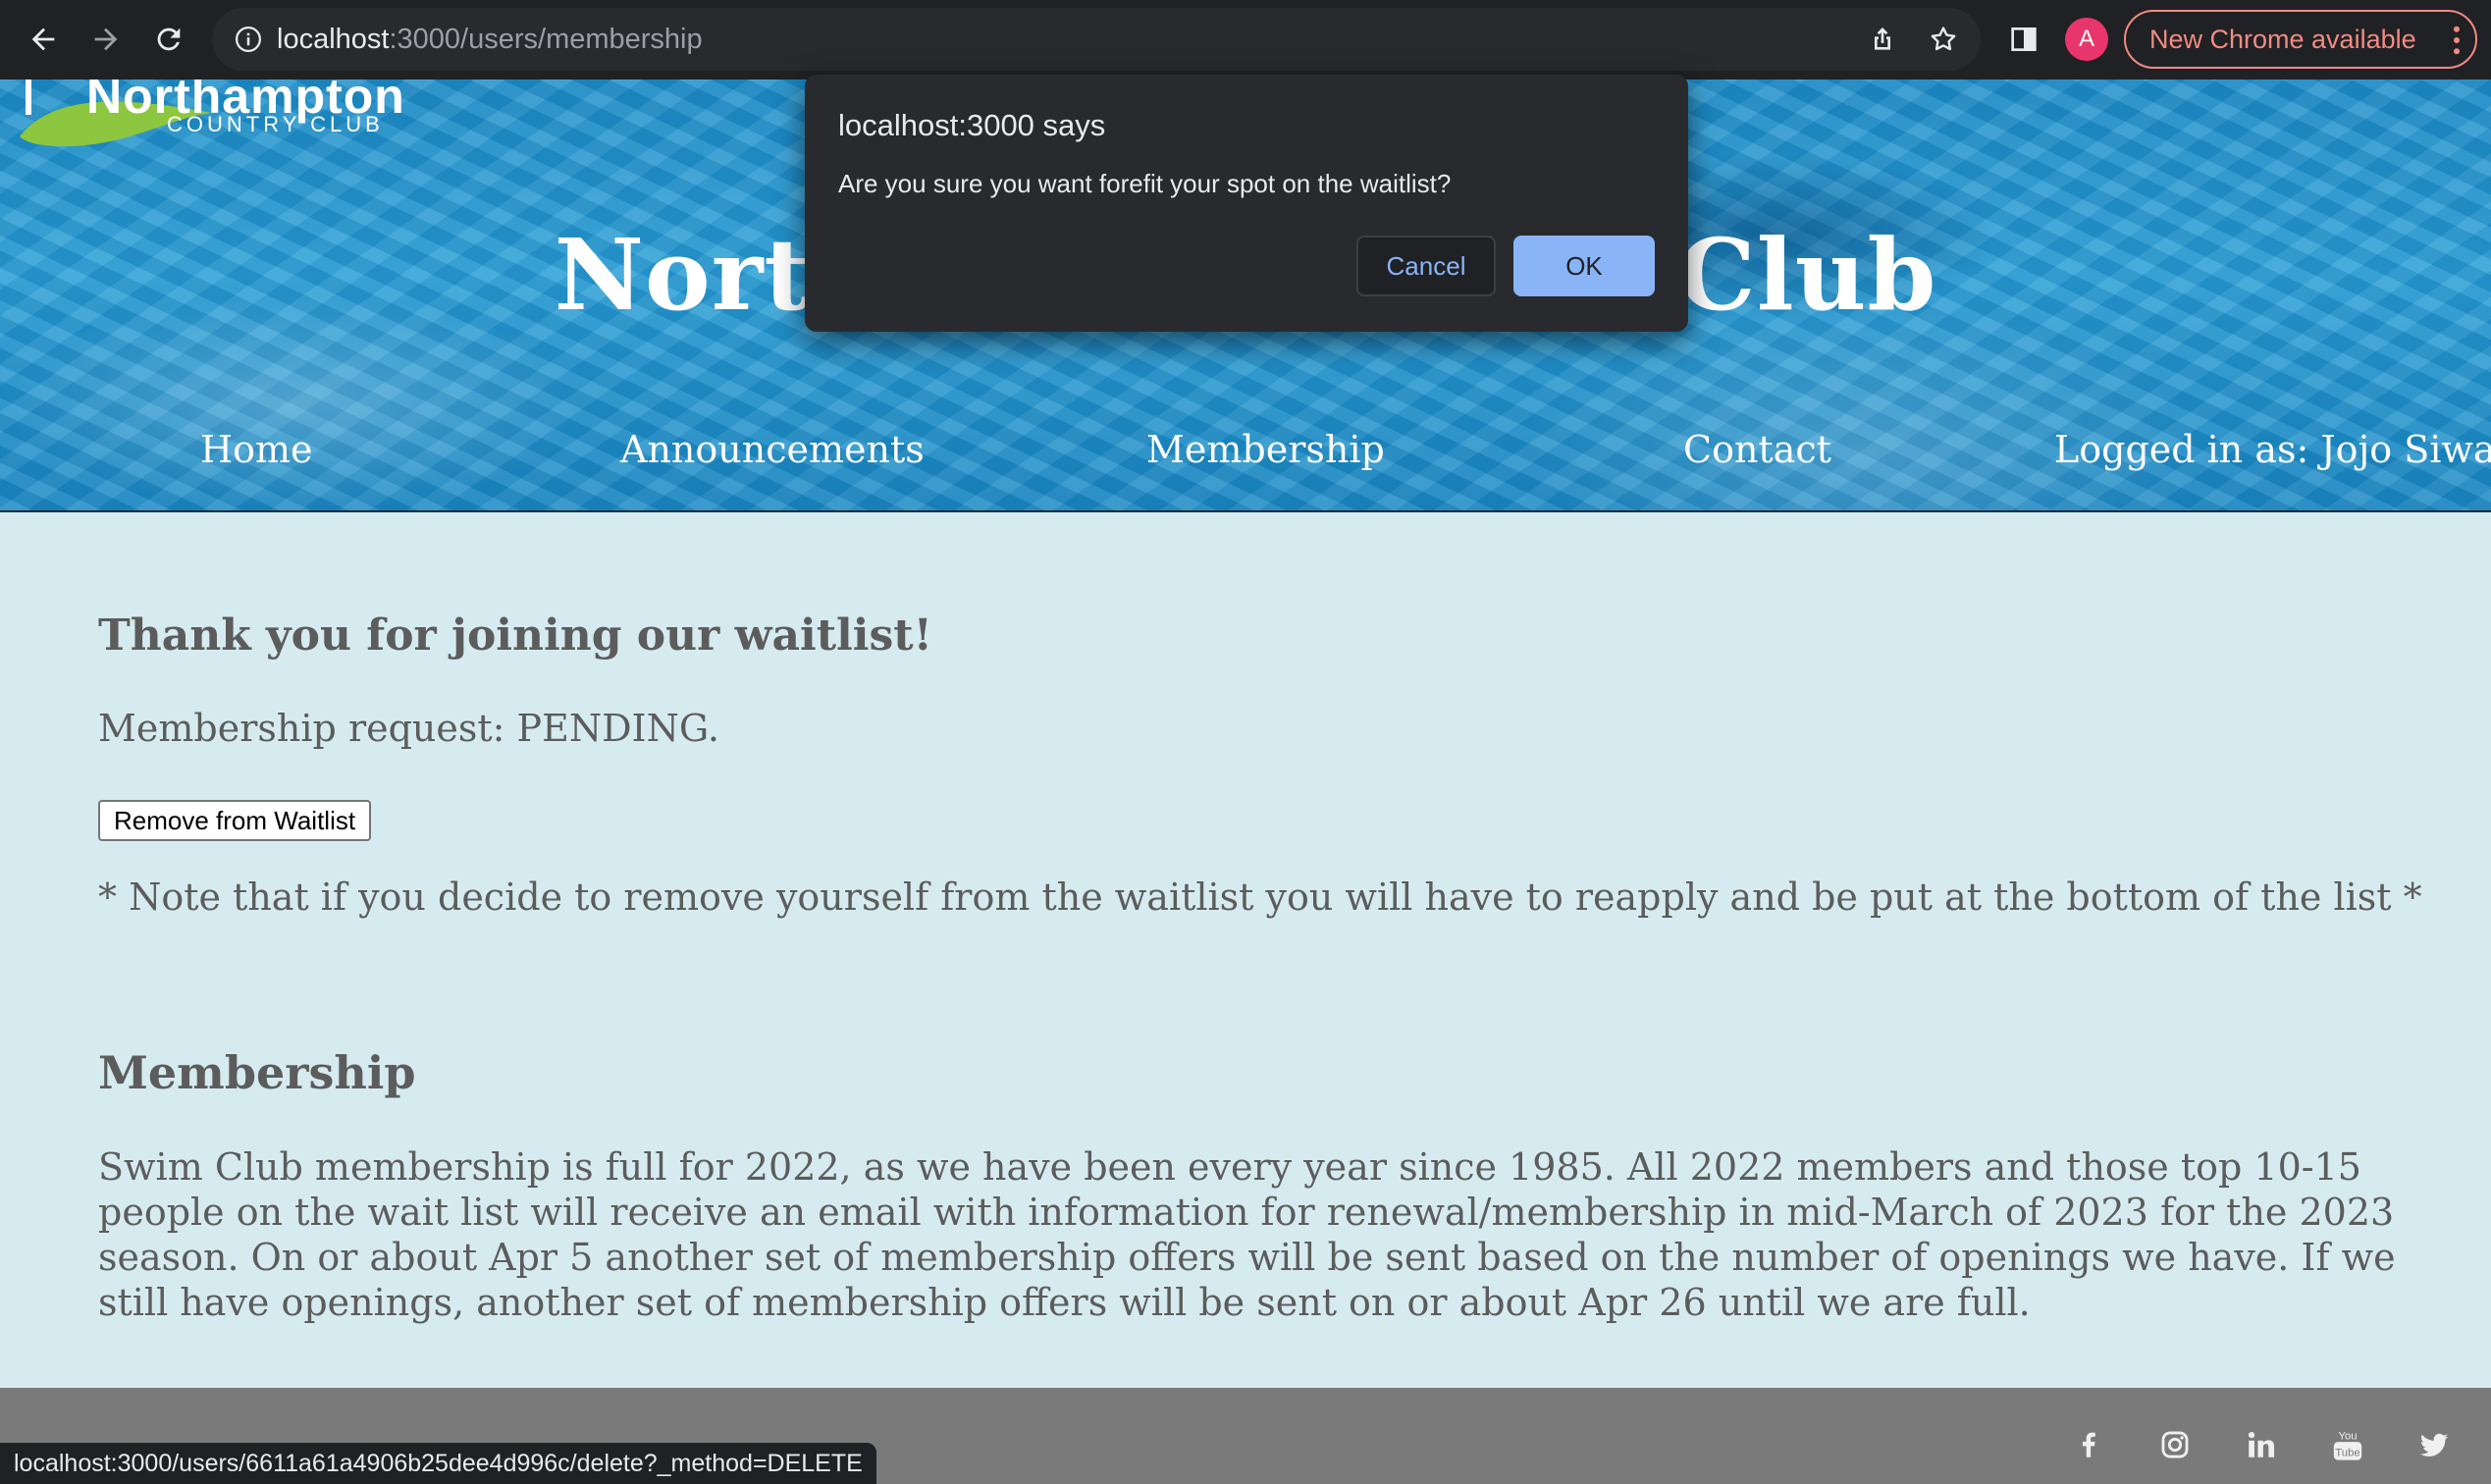 Image resolution: width=2491 pixels, height=1484 pixels. I want to click on linkedin-icon, so click(2262, 1444).